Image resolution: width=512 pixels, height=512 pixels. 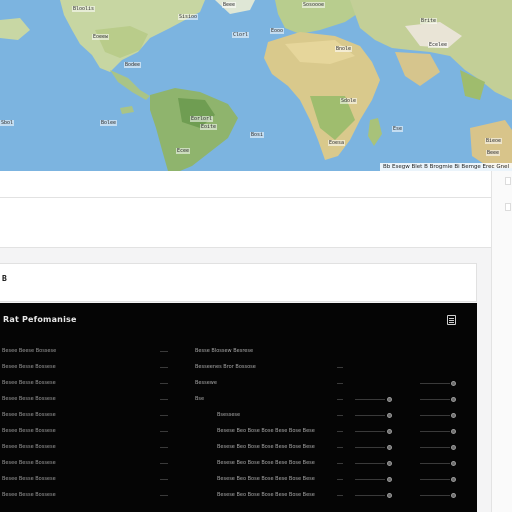 What do you see at coordinates (245, 184) in the screenshot?
I see `toolbar-band` at bounding box center [245, 184].